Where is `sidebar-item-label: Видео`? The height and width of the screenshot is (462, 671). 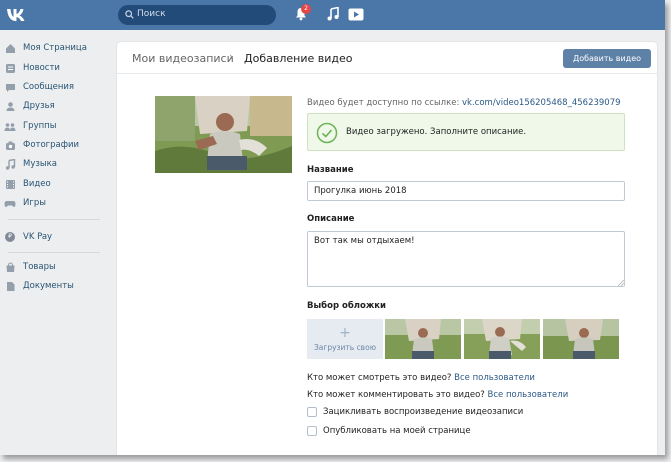
sidebar-item-label: Видео is located at coordinates (37, 184).